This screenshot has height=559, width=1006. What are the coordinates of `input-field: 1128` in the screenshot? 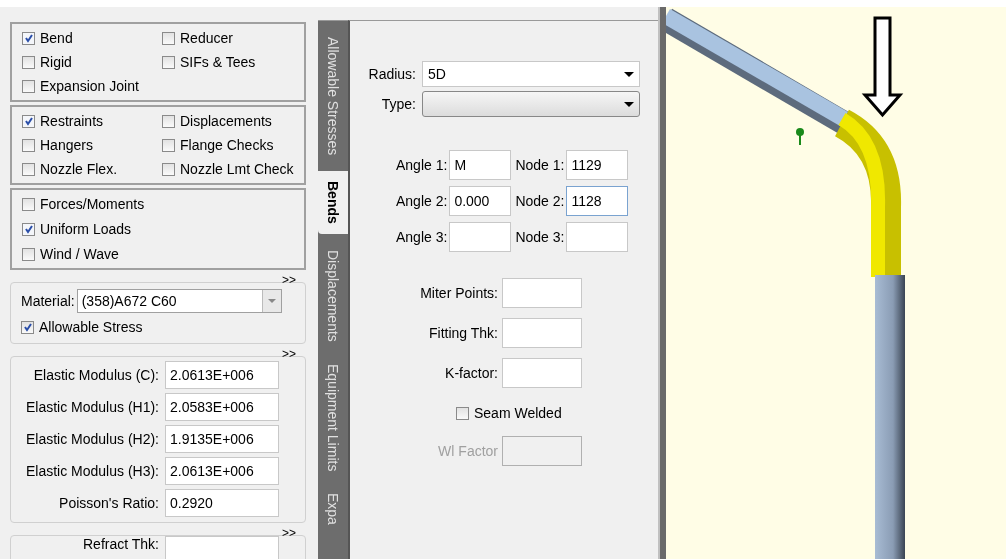 It's located at (597, 201).